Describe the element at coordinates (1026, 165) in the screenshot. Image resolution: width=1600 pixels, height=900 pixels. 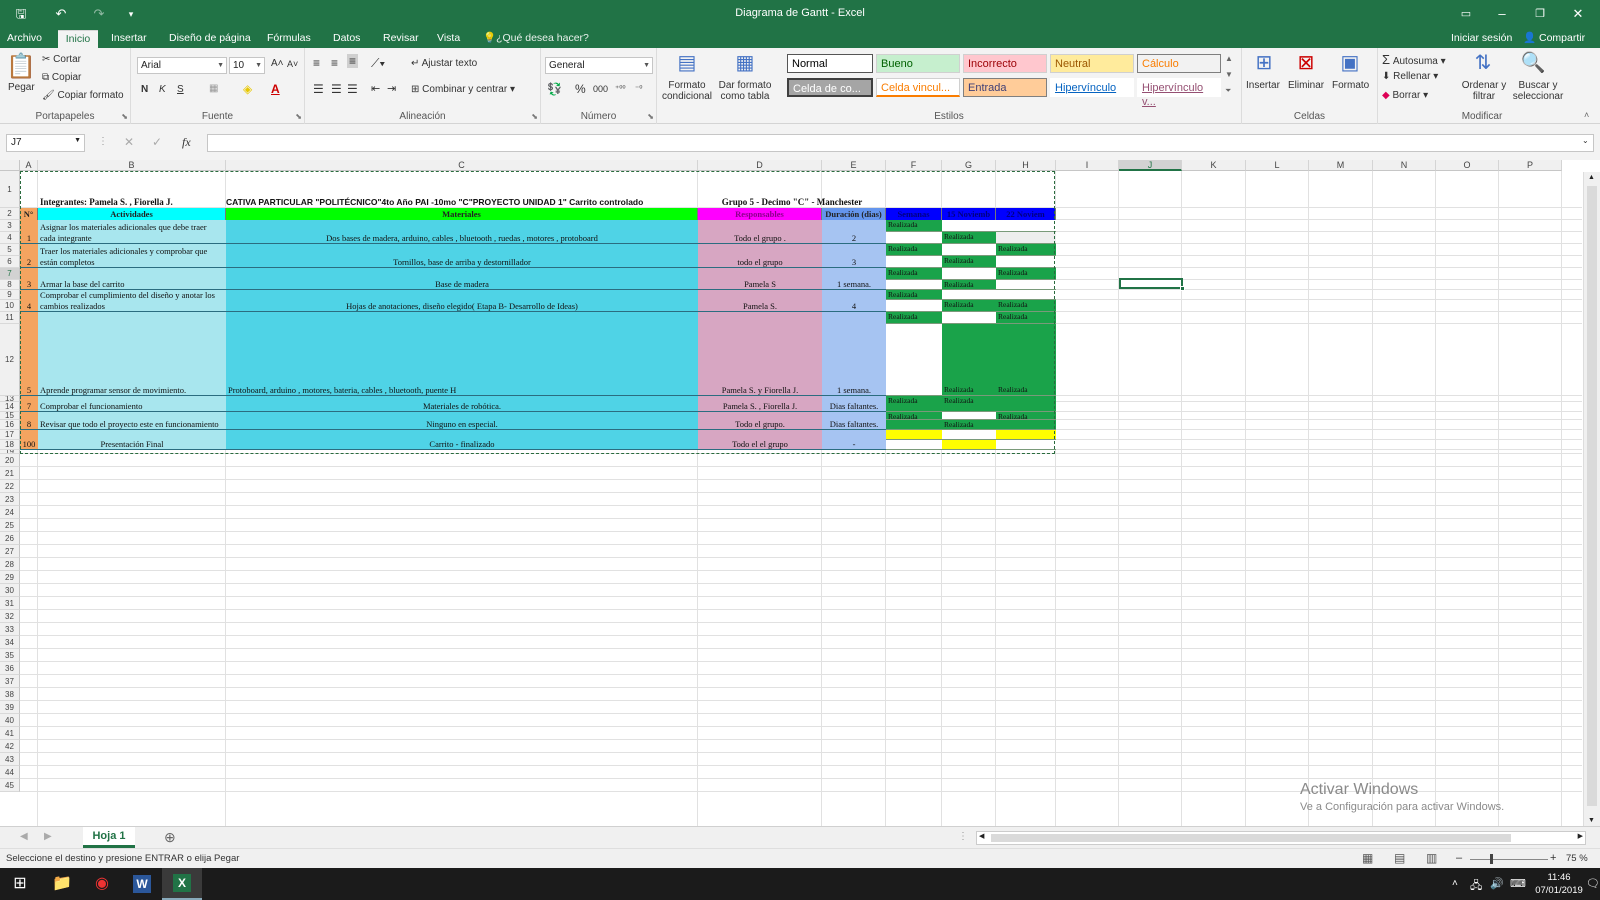
I see `column-header-h: H` at that location.